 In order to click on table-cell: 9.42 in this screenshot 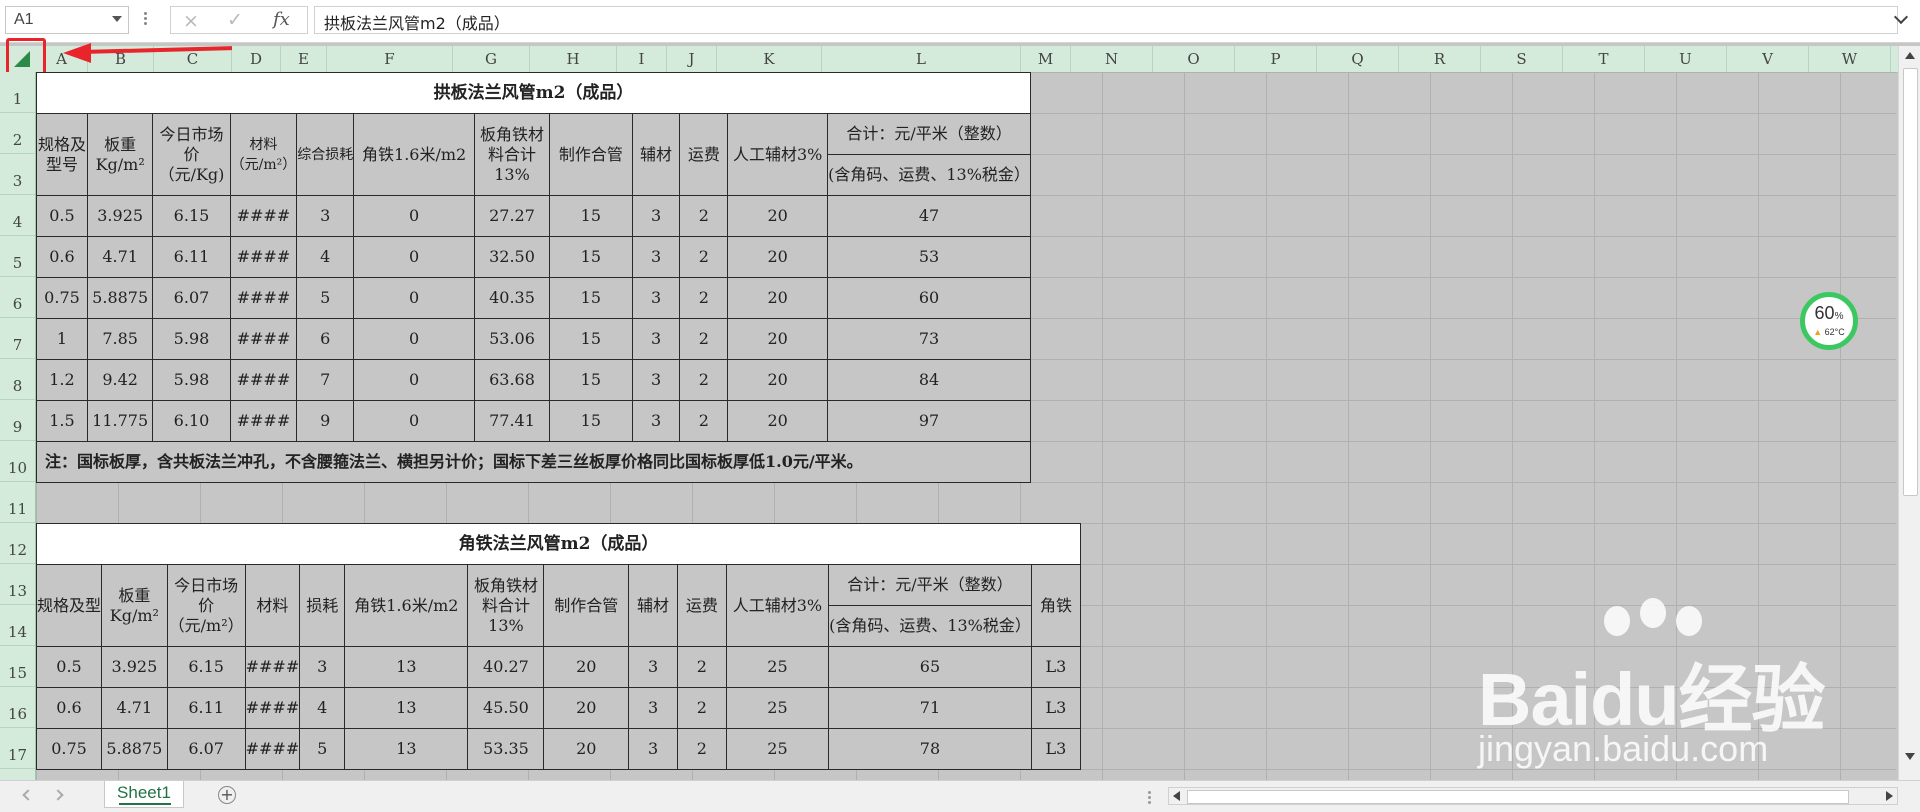, I will do `click(120, 380)`.